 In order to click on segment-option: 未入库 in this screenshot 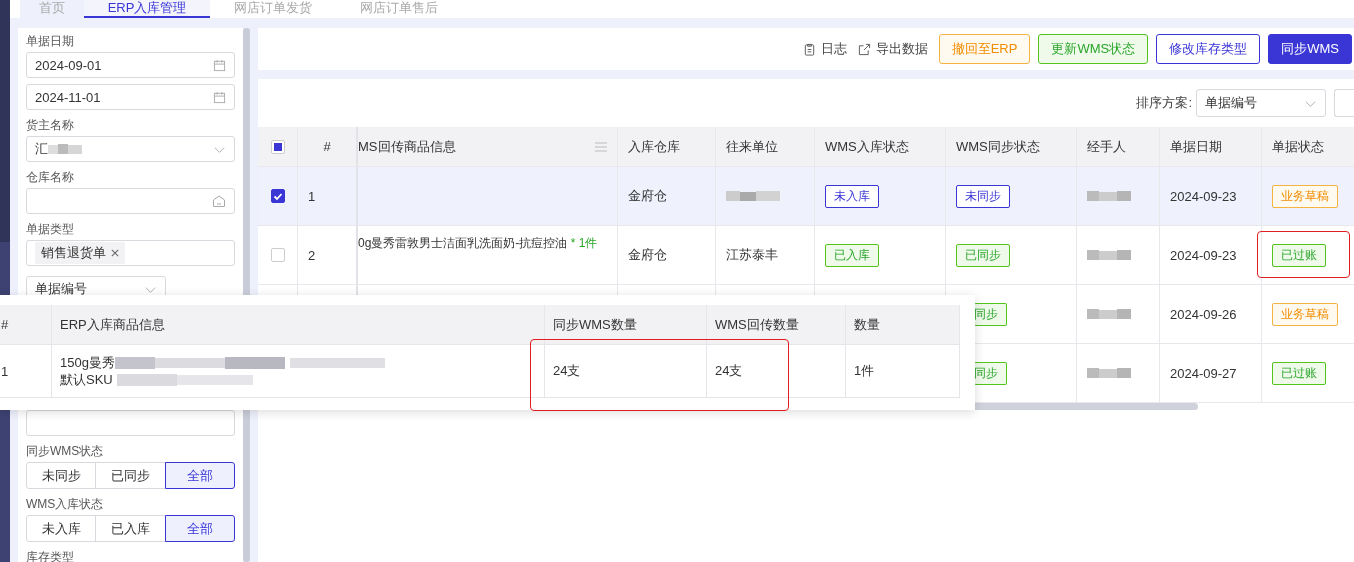, I will do `click(61, 528)`.